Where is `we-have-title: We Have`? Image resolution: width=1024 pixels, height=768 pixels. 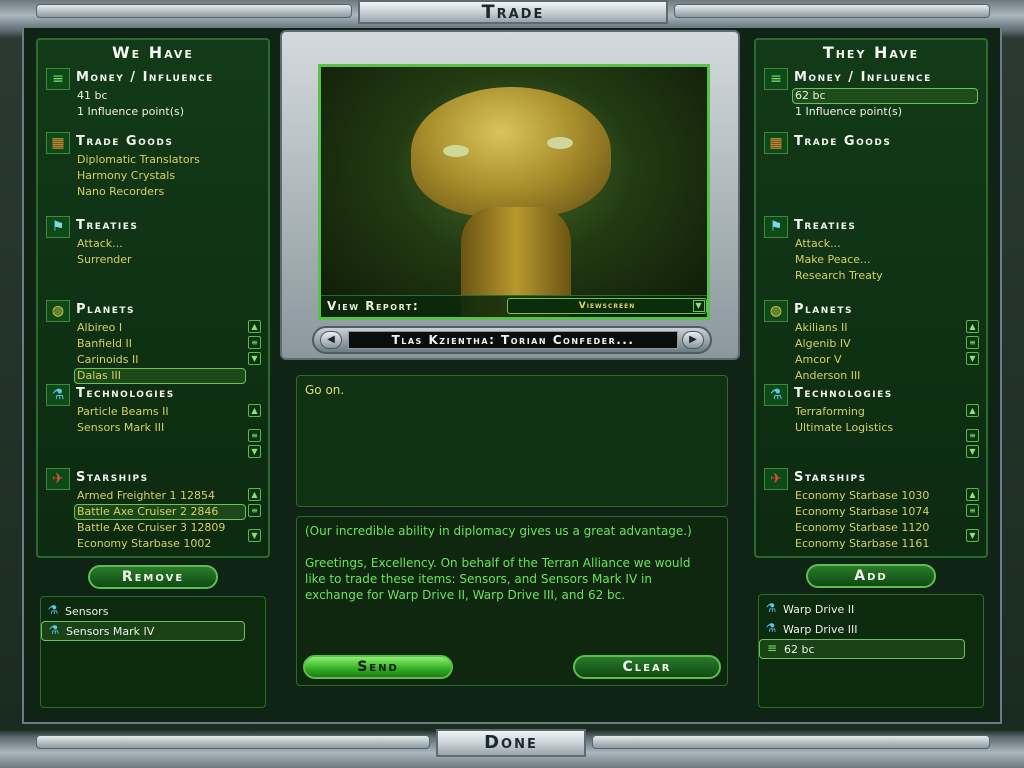
we-have-title: We Have is located at coordinates (153, 52).